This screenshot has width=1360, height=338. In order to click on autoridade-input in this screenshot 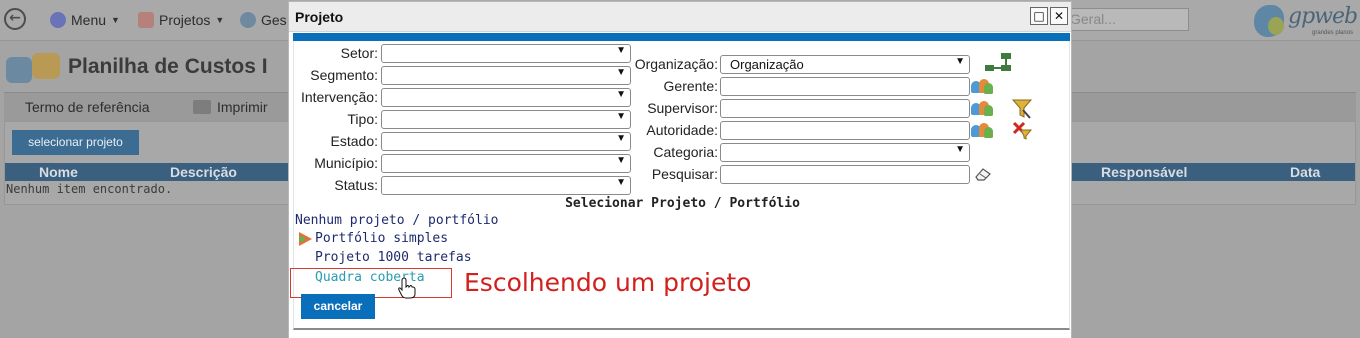, I will do `click(845, 130)`.